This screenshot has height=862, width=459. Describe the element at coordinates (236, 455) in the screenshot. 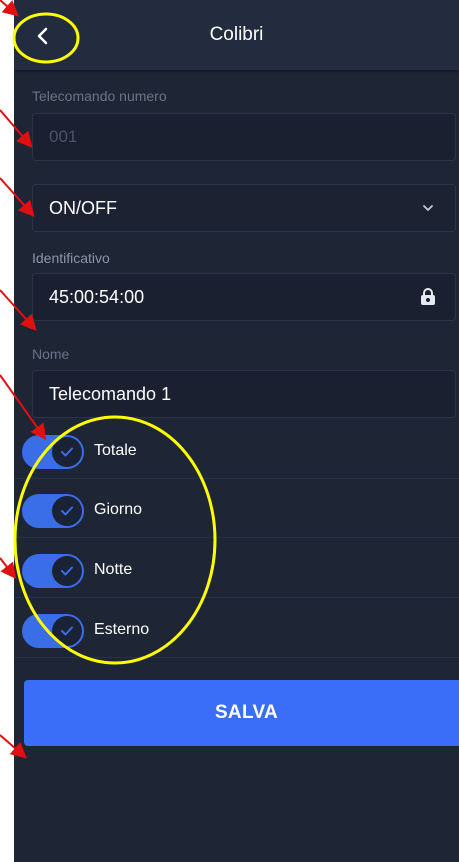

I see `toggle-row-totale: Totale` at that location.